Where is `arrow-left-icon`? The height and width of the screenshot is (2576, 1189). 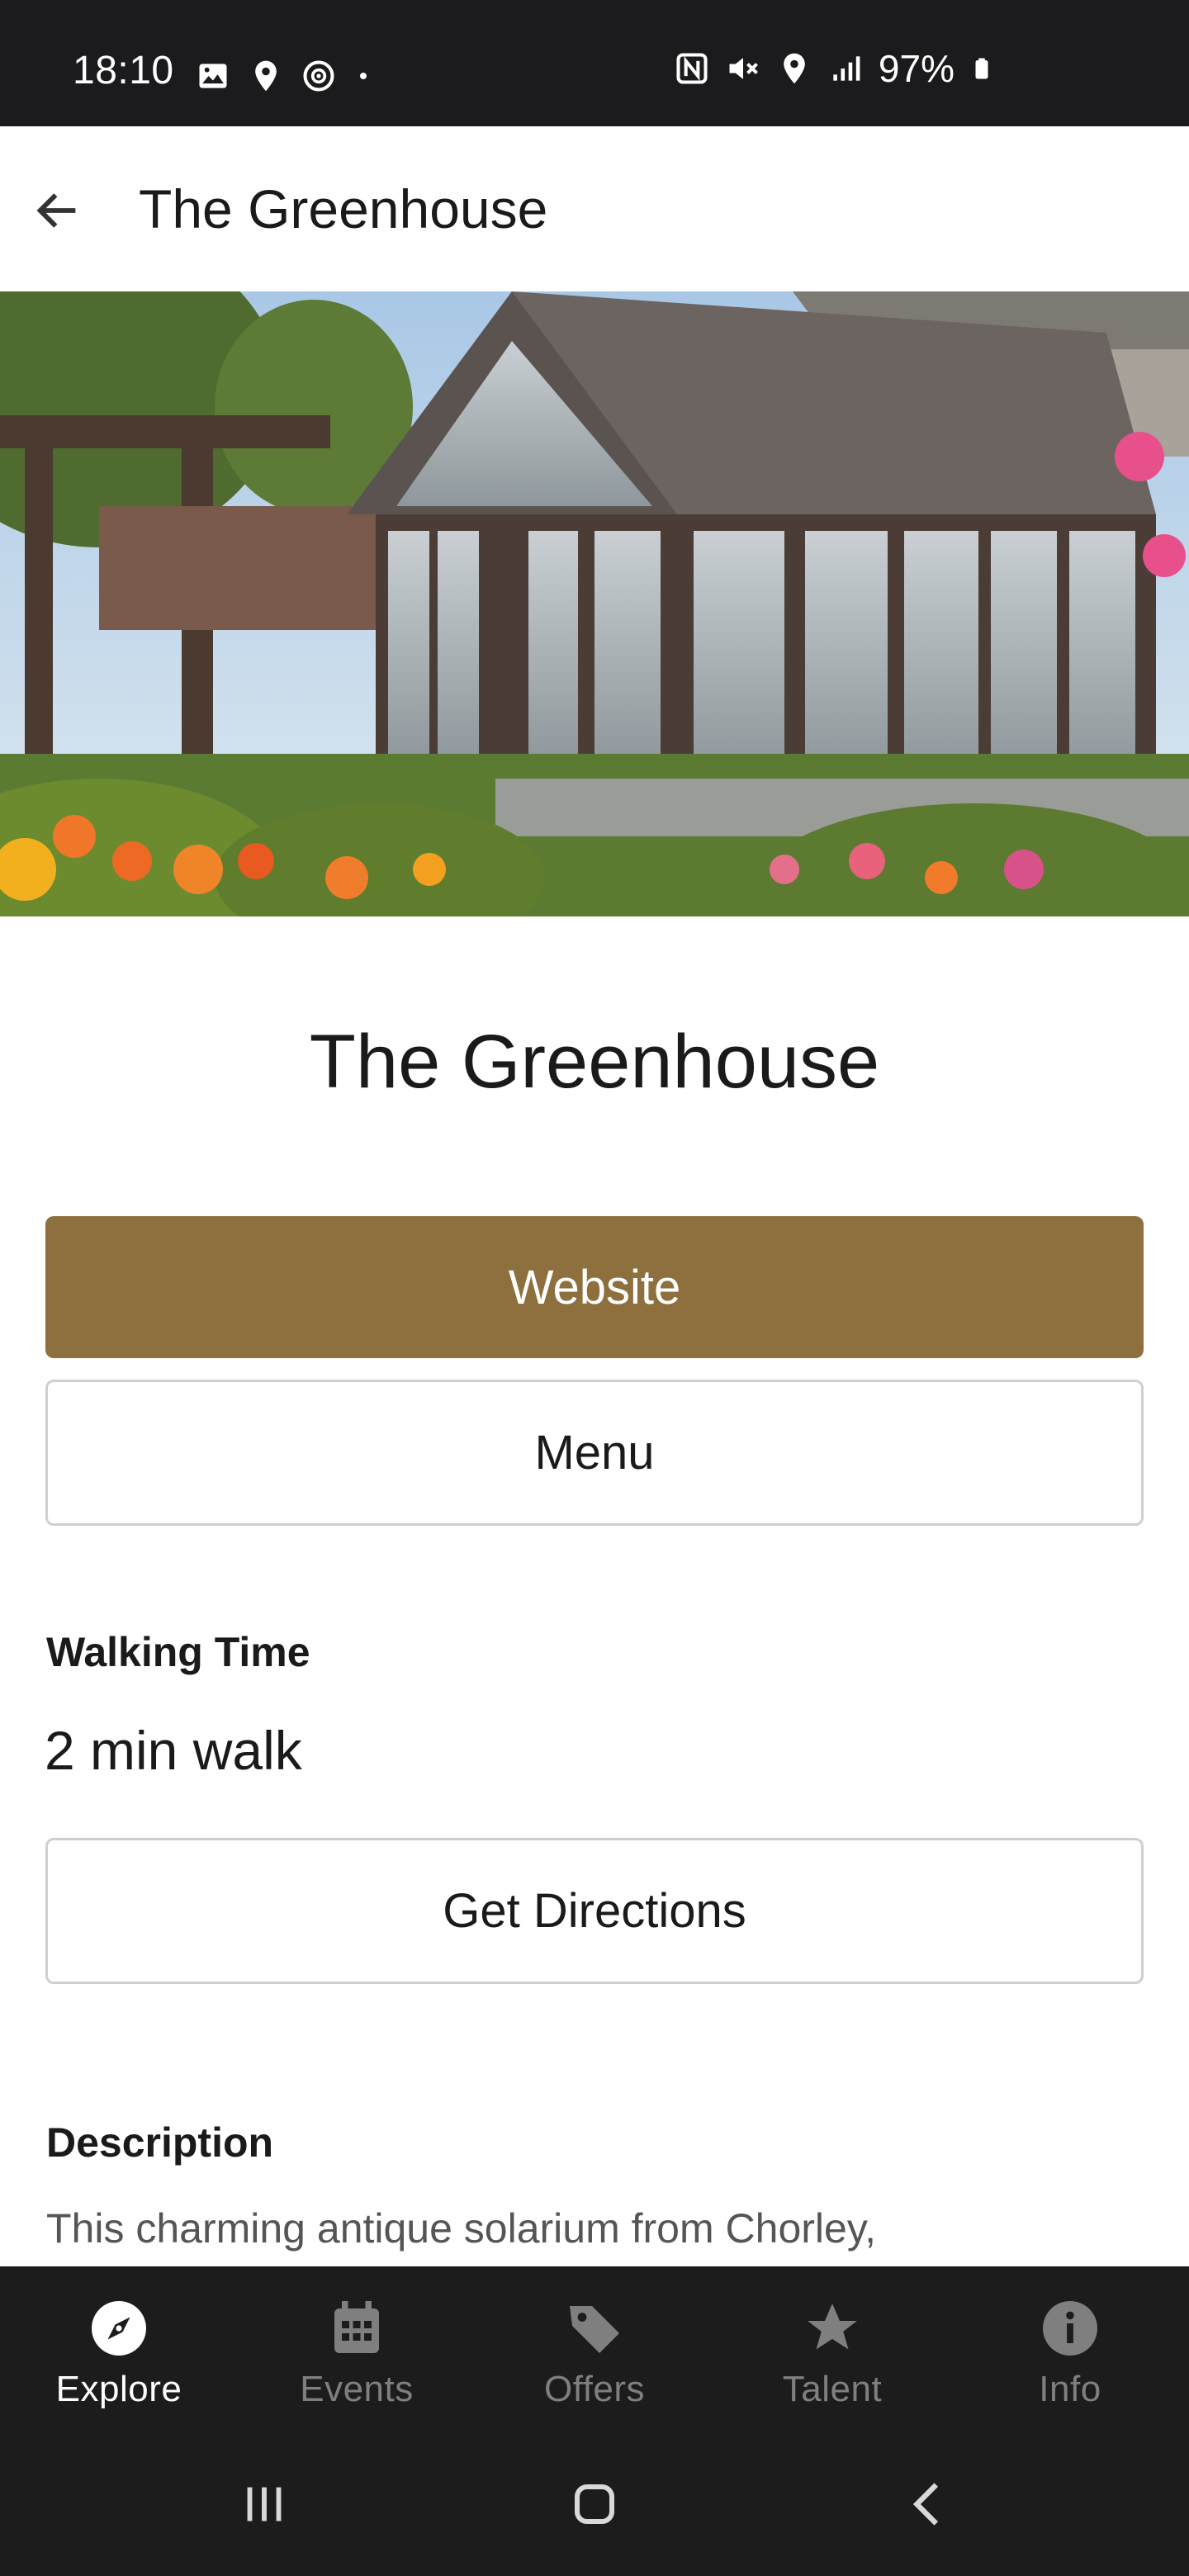
arrow-left-icon is located at coordinates (56, 210).